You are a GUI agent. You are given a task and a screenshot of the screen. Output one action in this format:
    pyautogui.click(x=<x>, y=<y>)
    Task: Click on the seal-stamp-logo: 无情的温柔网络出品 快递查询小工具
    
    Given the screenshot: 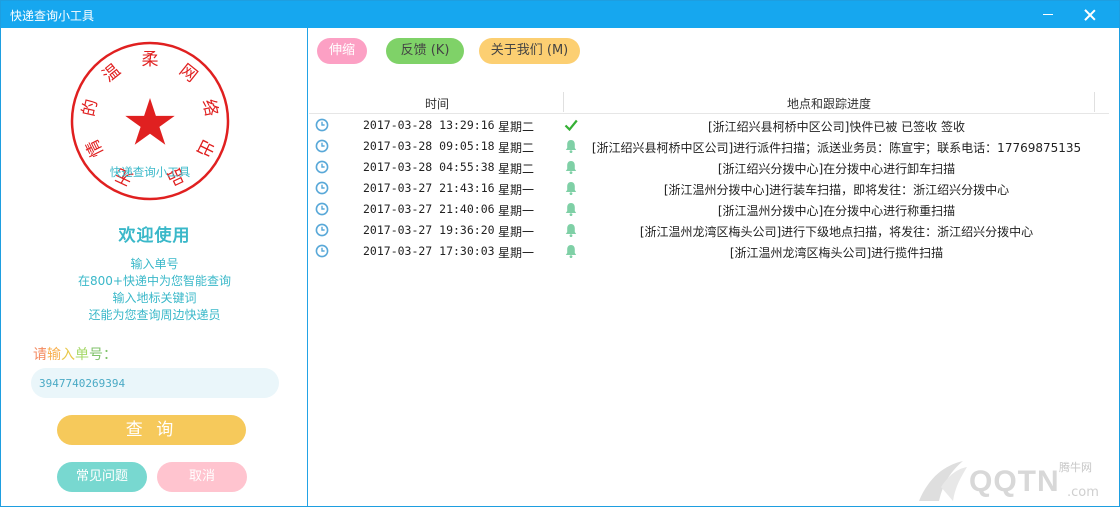 What is the action you would take?
    pyautogui.click(x=150, y=121)
    